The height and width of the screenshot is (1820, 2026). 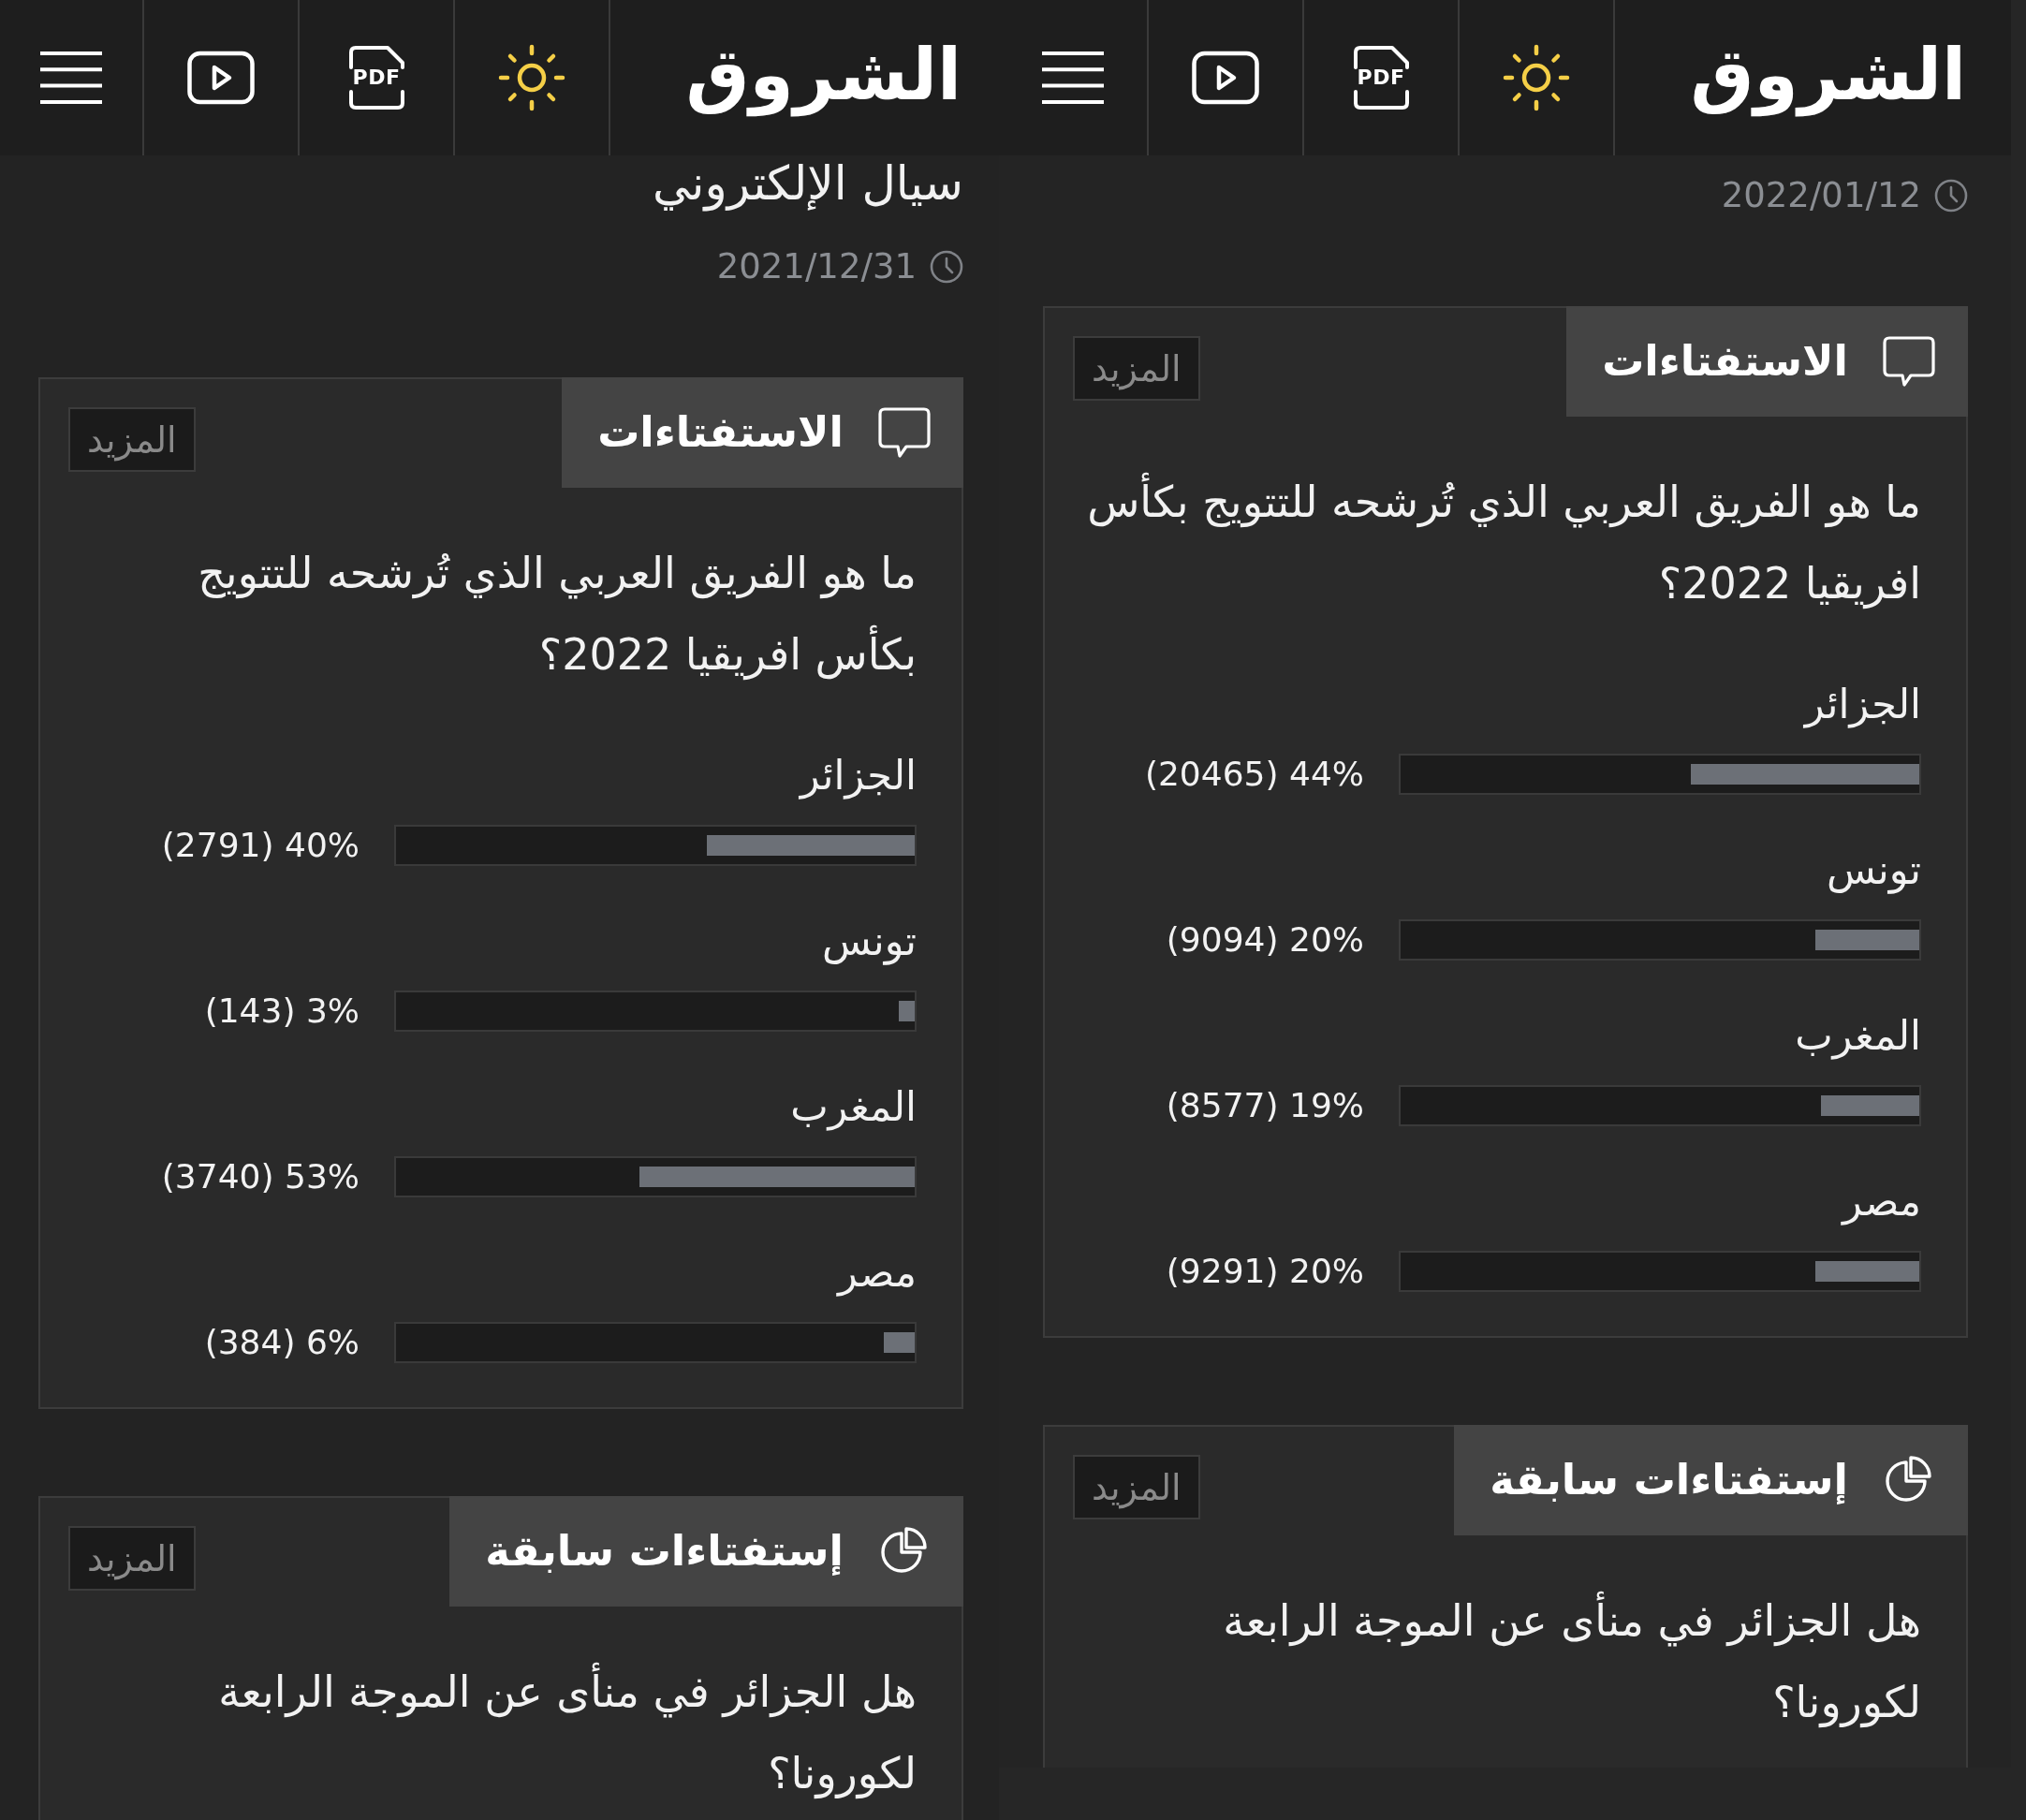 What do you see at coordinates (1265, 1271) in the screenshot?
I see `vote-result: (9291) 20%` at bounding box center [1265, 1271].